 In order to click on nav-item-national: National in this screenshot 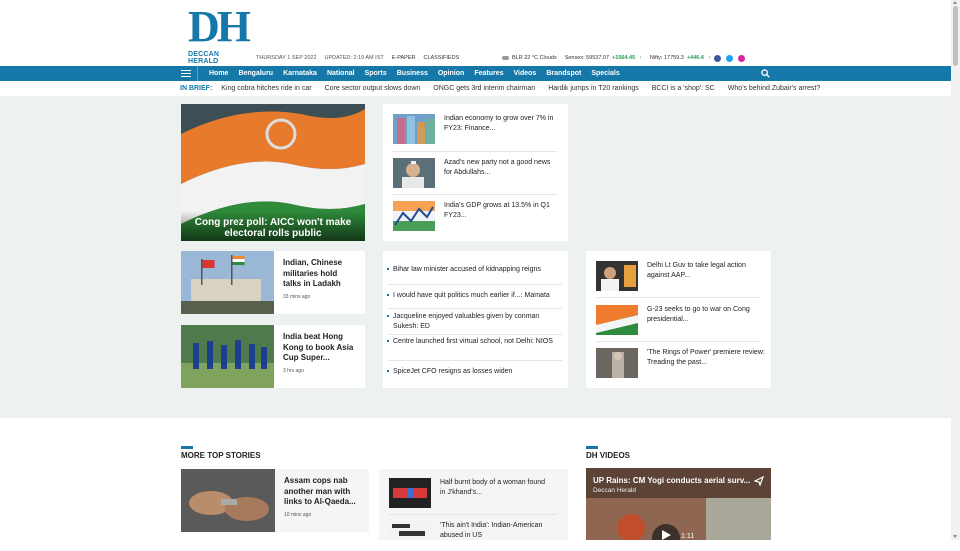, I will do `click(341, 73)`.